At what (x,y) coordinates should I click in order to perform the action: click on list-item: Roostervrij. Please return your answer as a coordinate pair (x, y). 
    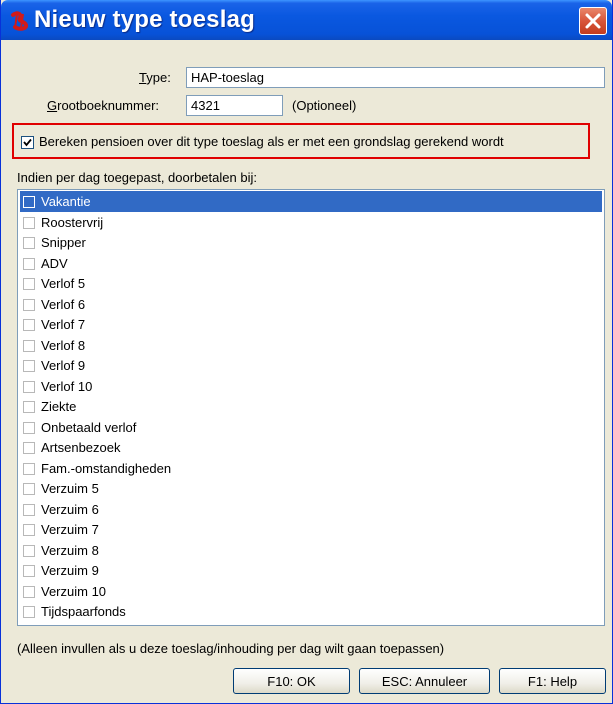
    Looking at the image, I should click on (311, 222).